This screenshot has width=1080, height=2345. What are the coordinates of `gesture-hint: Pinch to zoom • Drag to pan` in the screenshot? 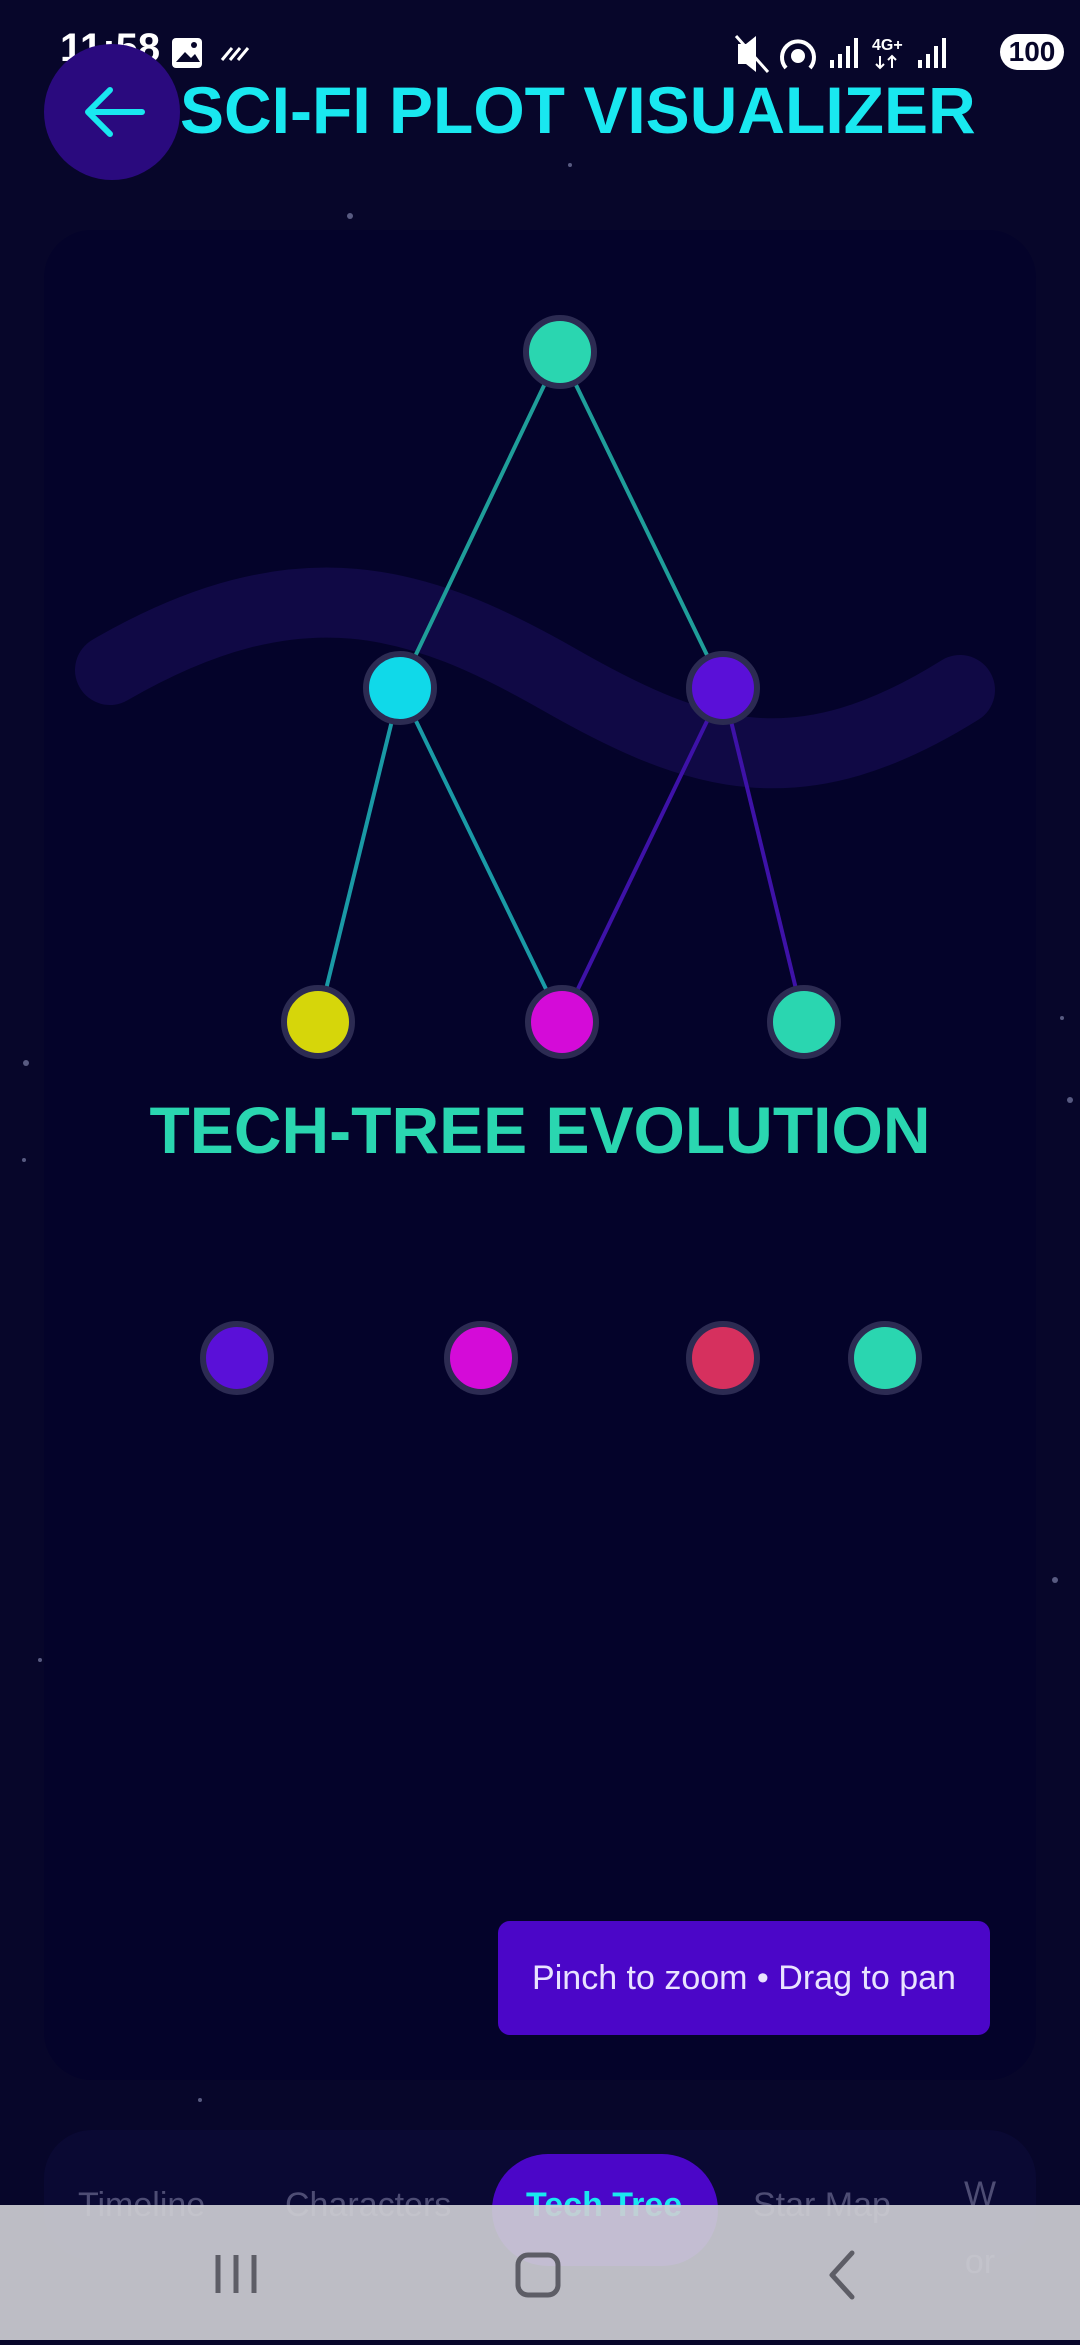 It's located at (744, 1978).